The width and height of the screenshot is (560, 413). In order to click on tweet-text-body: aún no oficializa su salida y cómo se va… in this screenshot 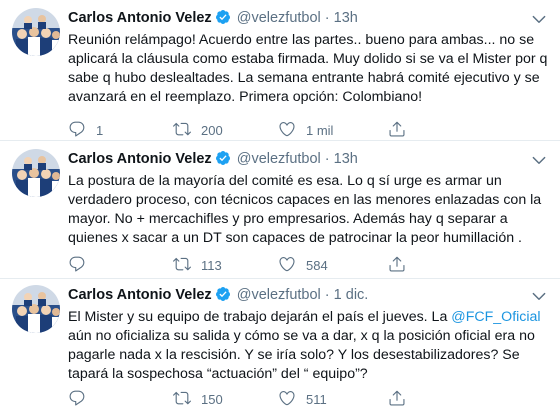, I will do `click(301, 355)`.